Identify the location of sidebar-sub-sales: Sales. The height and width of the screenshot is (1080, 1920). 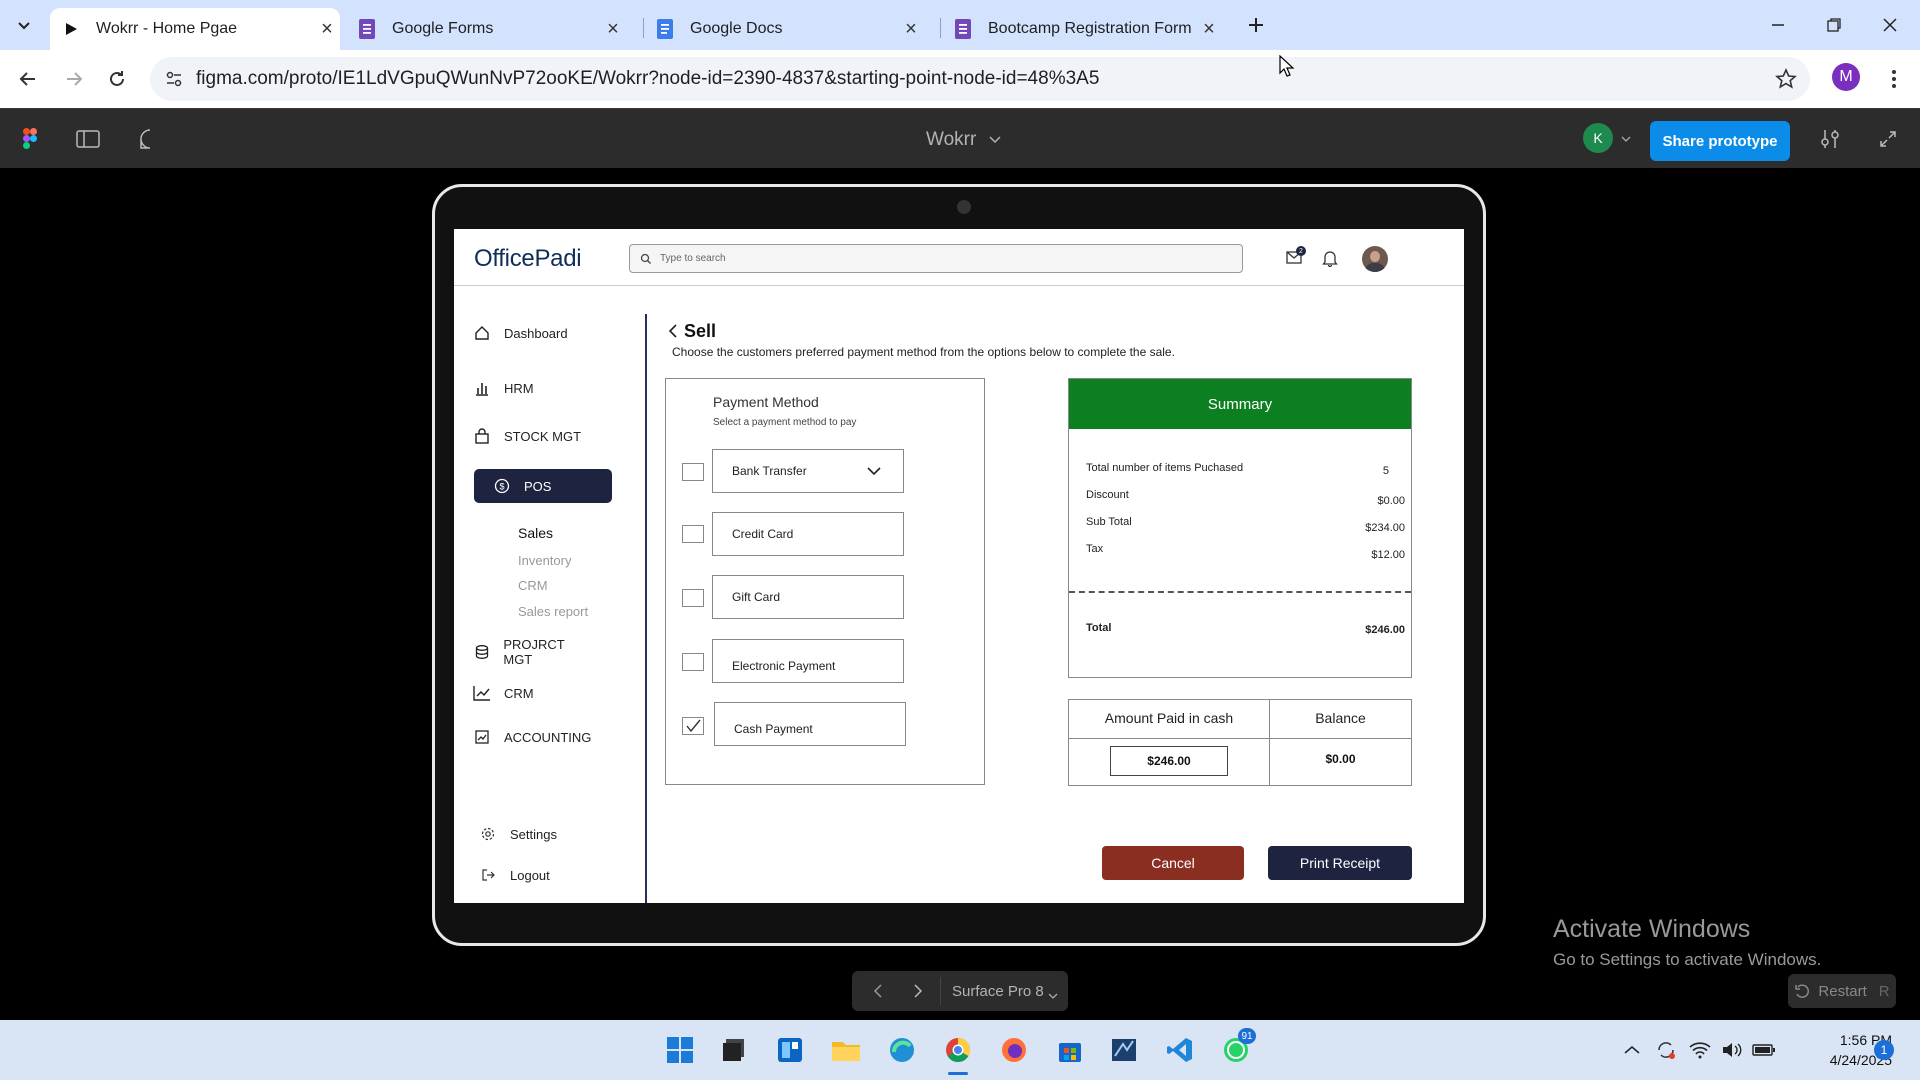
(535, 533).